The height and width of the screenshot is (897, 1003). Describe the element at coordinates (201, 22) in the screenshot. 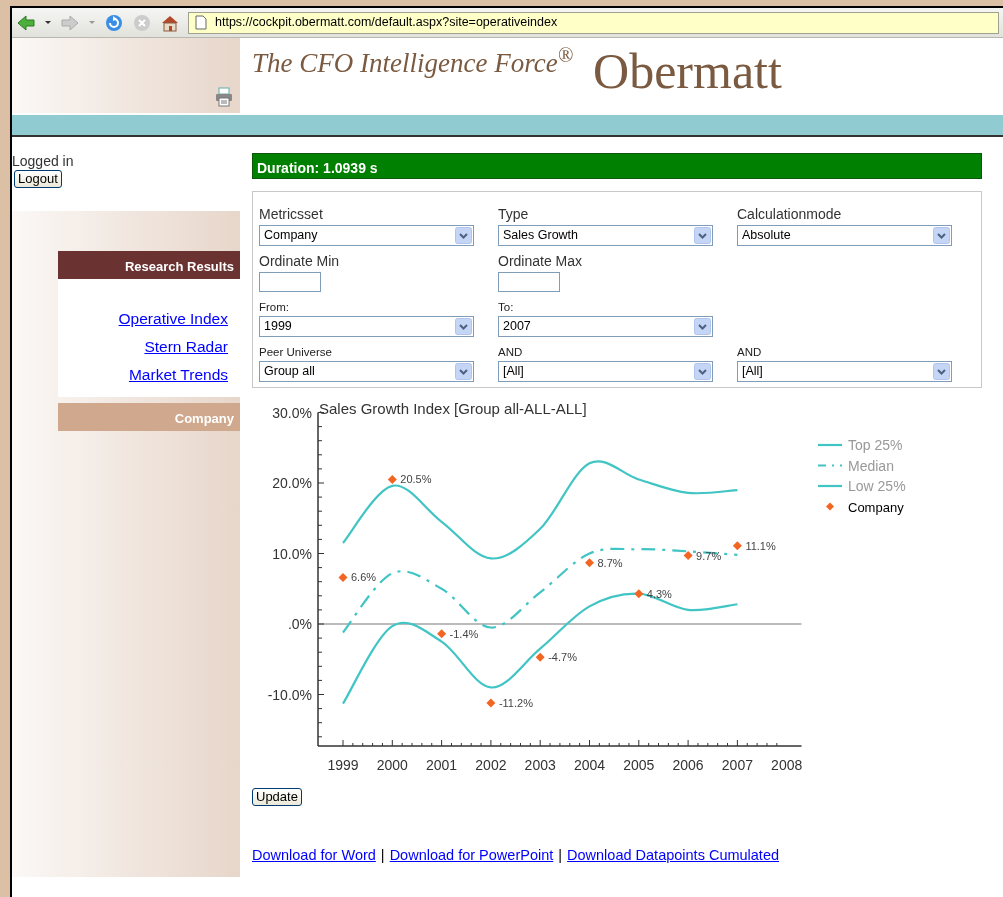

I see `page-icon` at that location.